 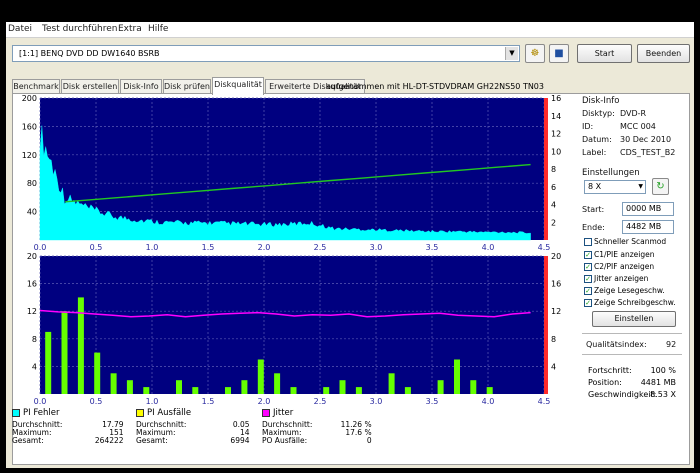 I want to click on show-jitter-checkbox: ✓ Jitter anzeigen, so click(x=616, y=278).